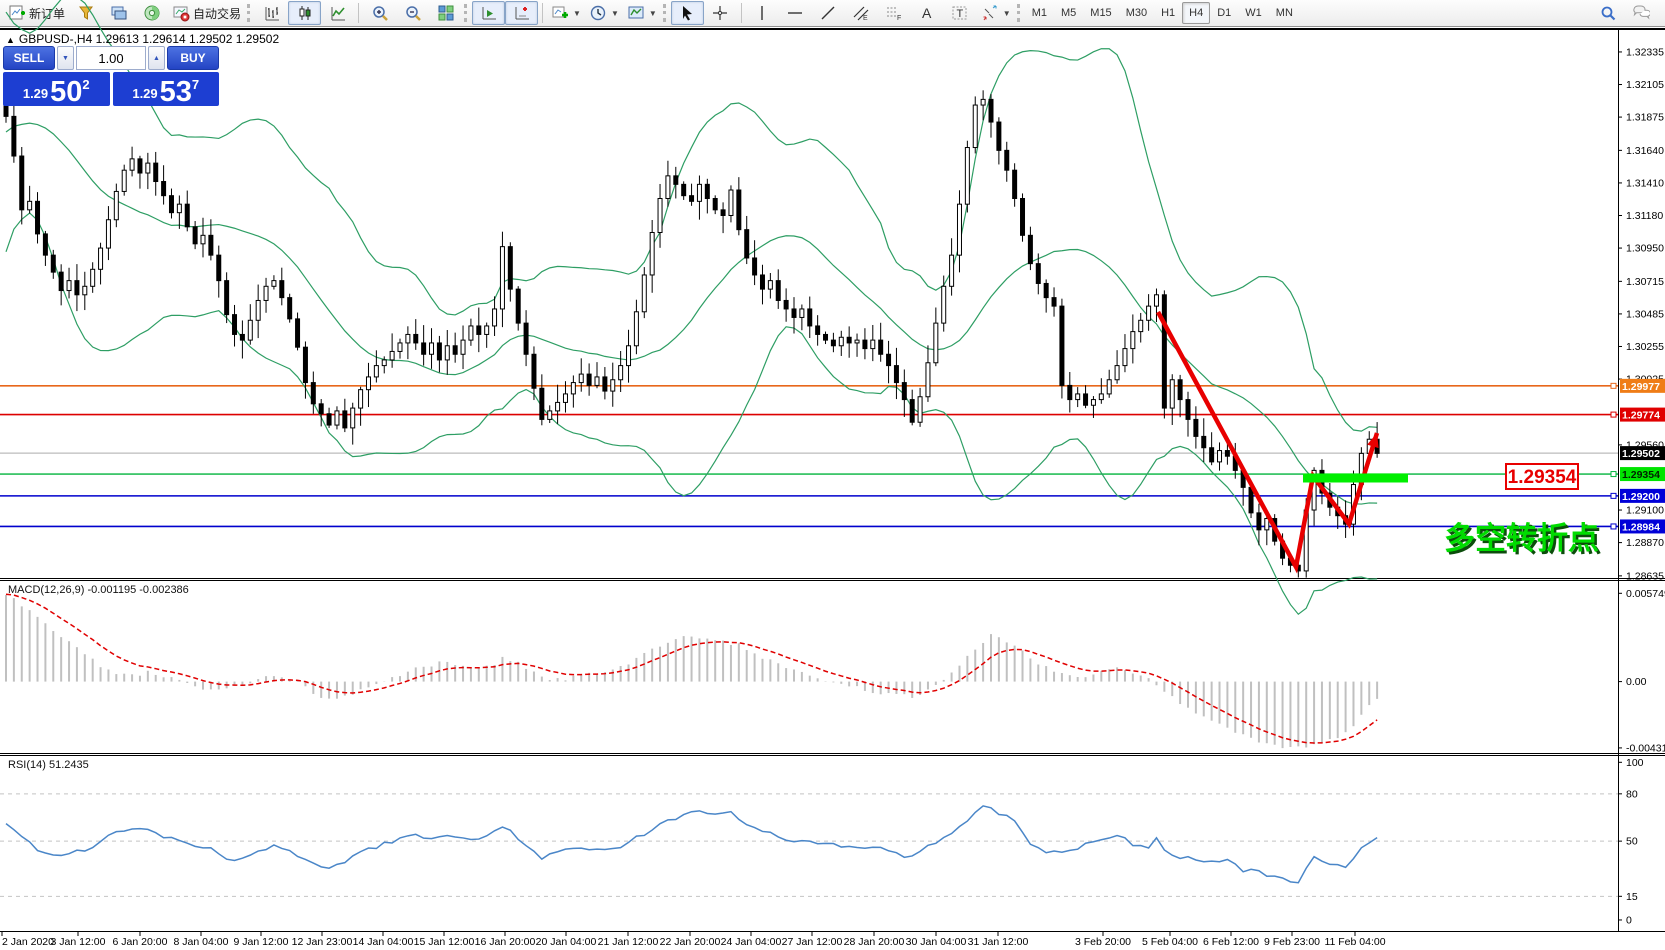 The height and width of the screenshot is (950, 1665). Describe the element at coordinates (1641, 527) in the screenshot. I see `price-level-badge-text: 1.28984` at that location.